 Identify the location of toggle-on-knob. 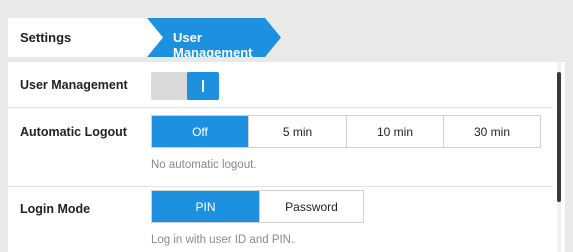
(203, 86).